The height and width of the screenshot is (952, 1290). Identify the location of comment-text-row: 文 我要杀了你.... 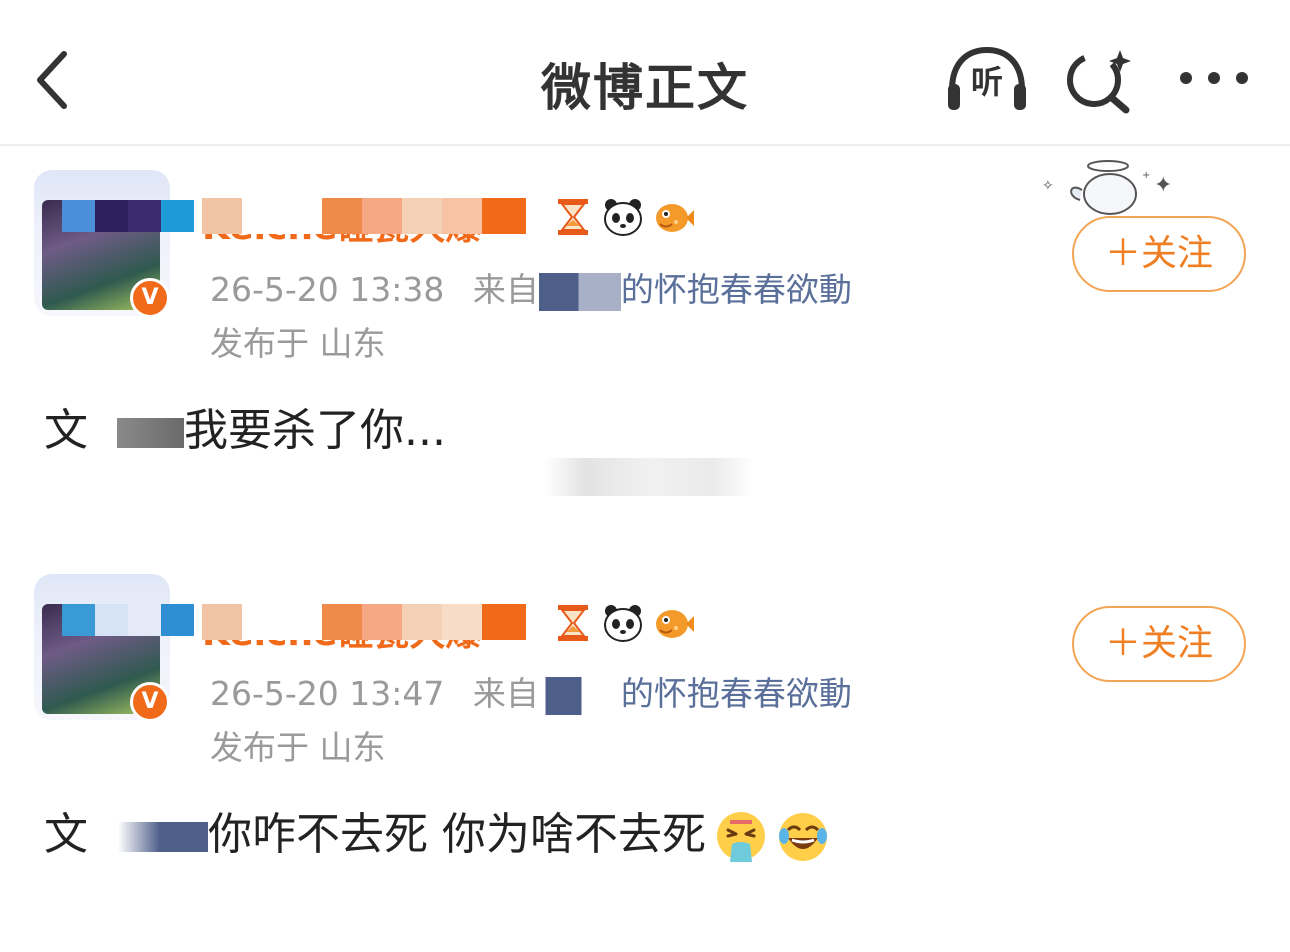
(245, 431).